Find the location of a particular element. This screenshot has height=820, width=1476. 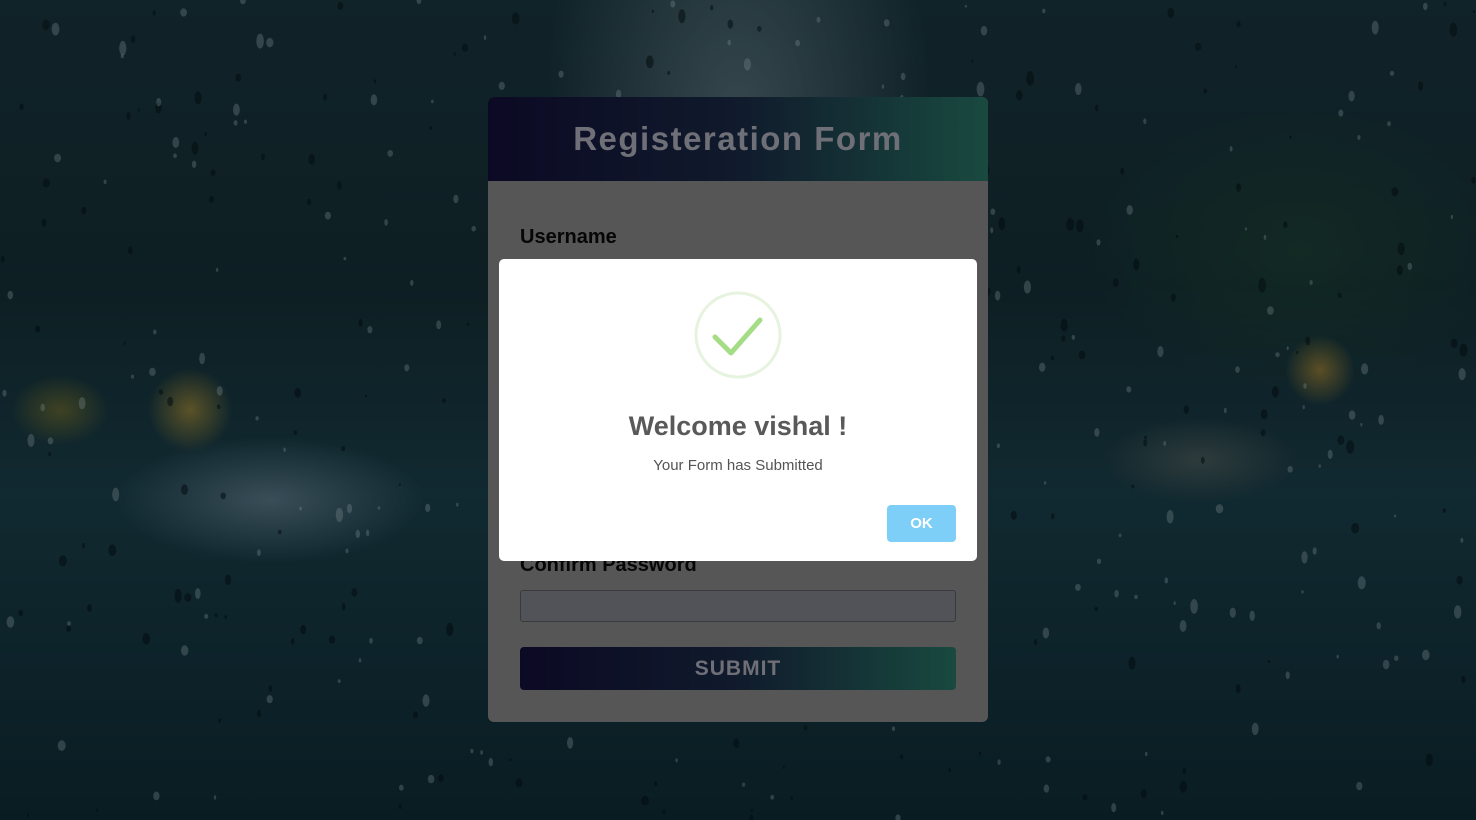

success-check-icon is located at coordinates (738, 335).